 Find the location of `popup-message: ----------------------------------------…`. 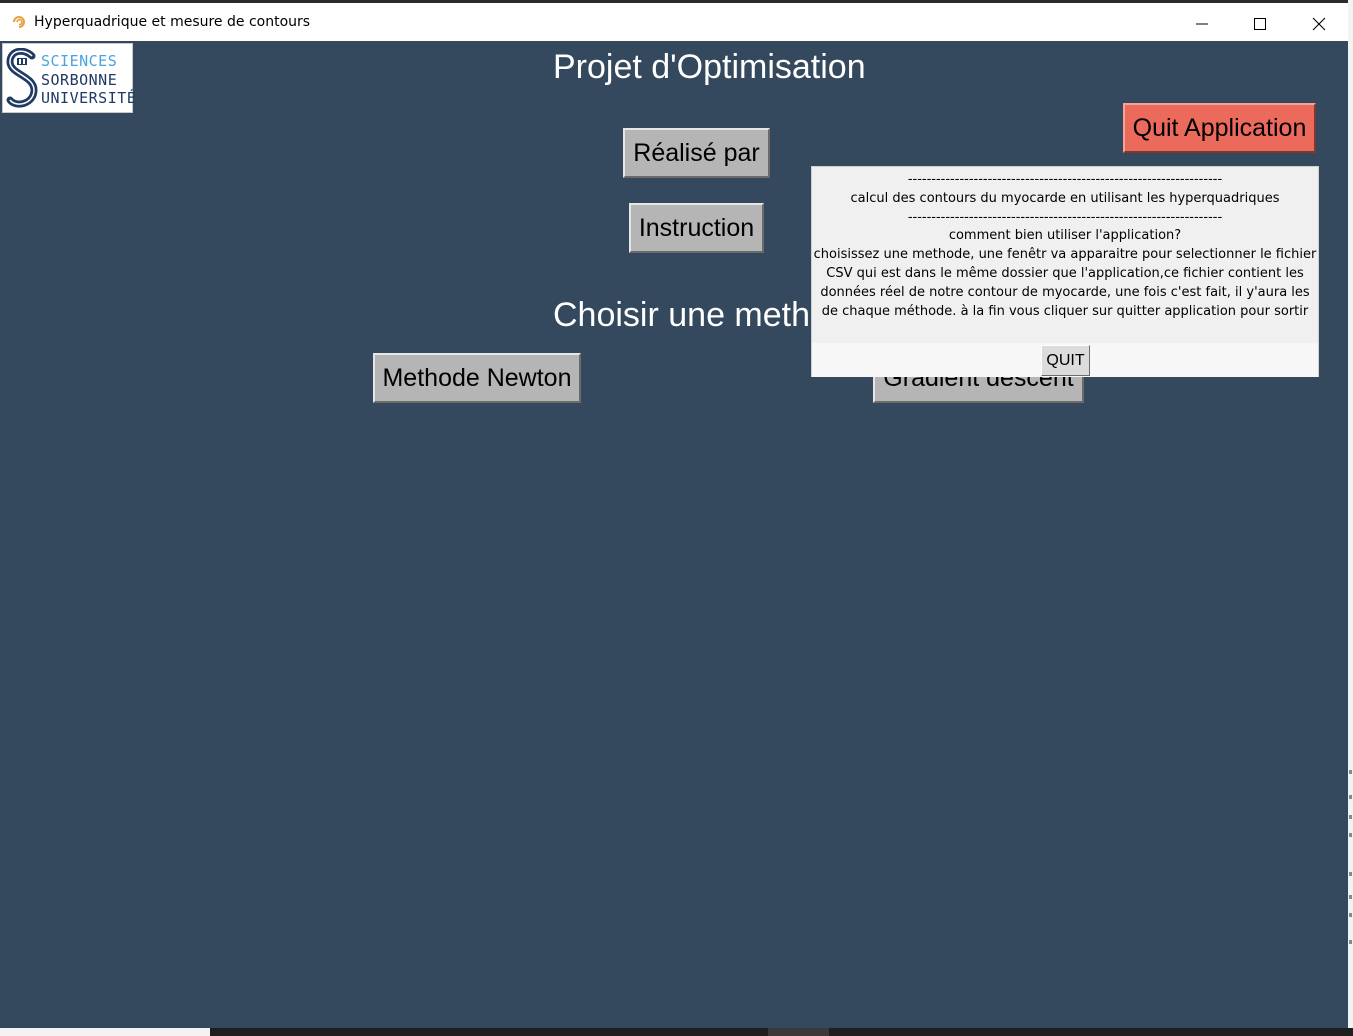

popup-message: ----------------------------------------… is located at coordinates (1065, 246).